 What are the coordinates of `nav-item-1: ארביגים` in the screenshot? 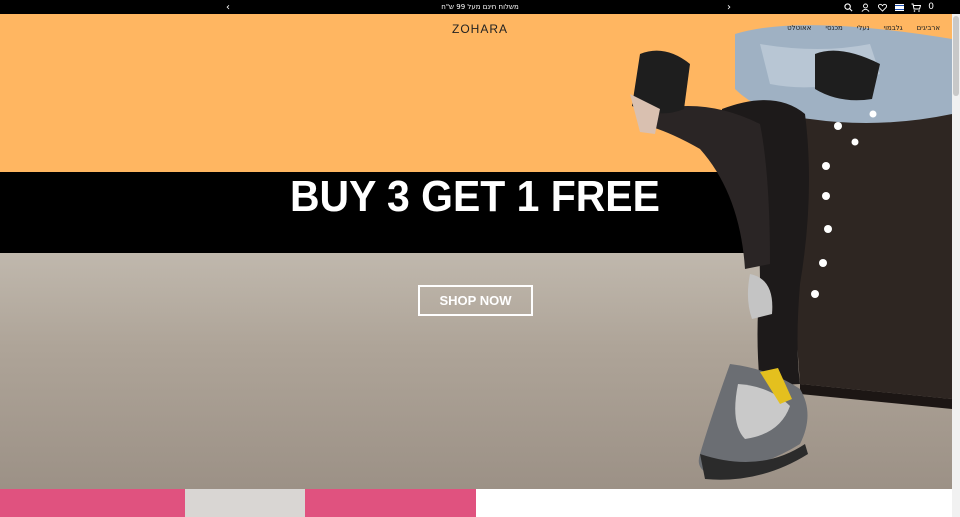 It's located at (928, 28).